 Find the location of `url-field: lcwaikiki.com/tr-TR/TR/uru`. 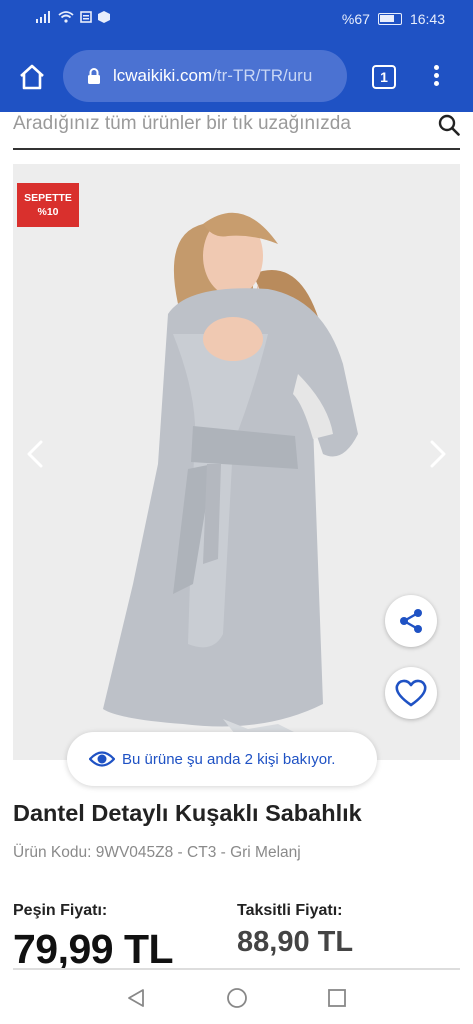

url-field: lcwaikiki.com/tr-TR/TR/uru is located at coordinates (205, 76).